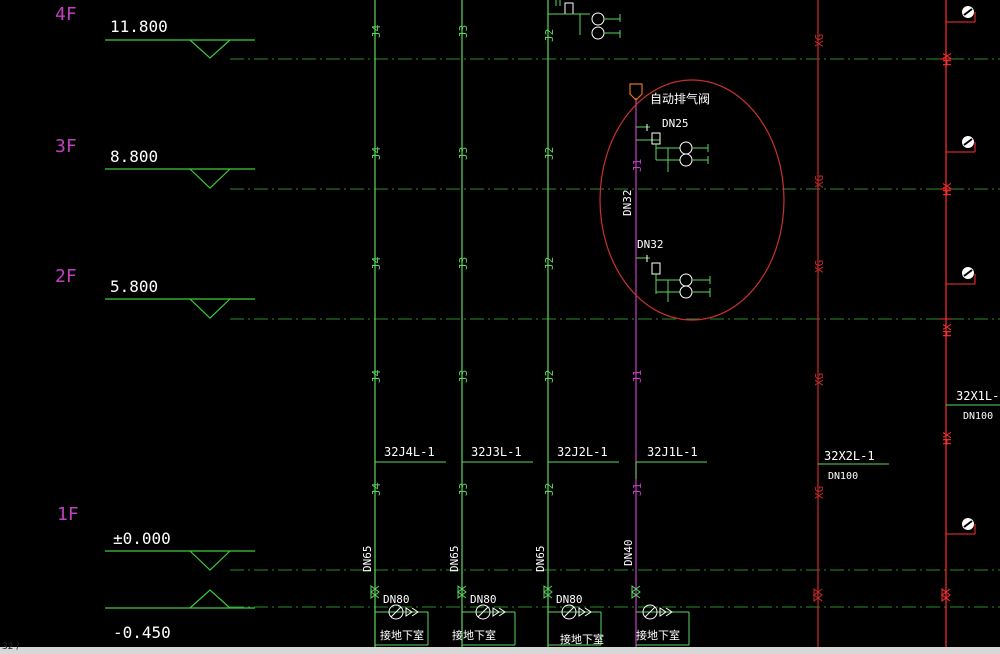 The image size is (1000, 654). I want to click on inlet-note-j1: 接地下室, so click(658, 635).